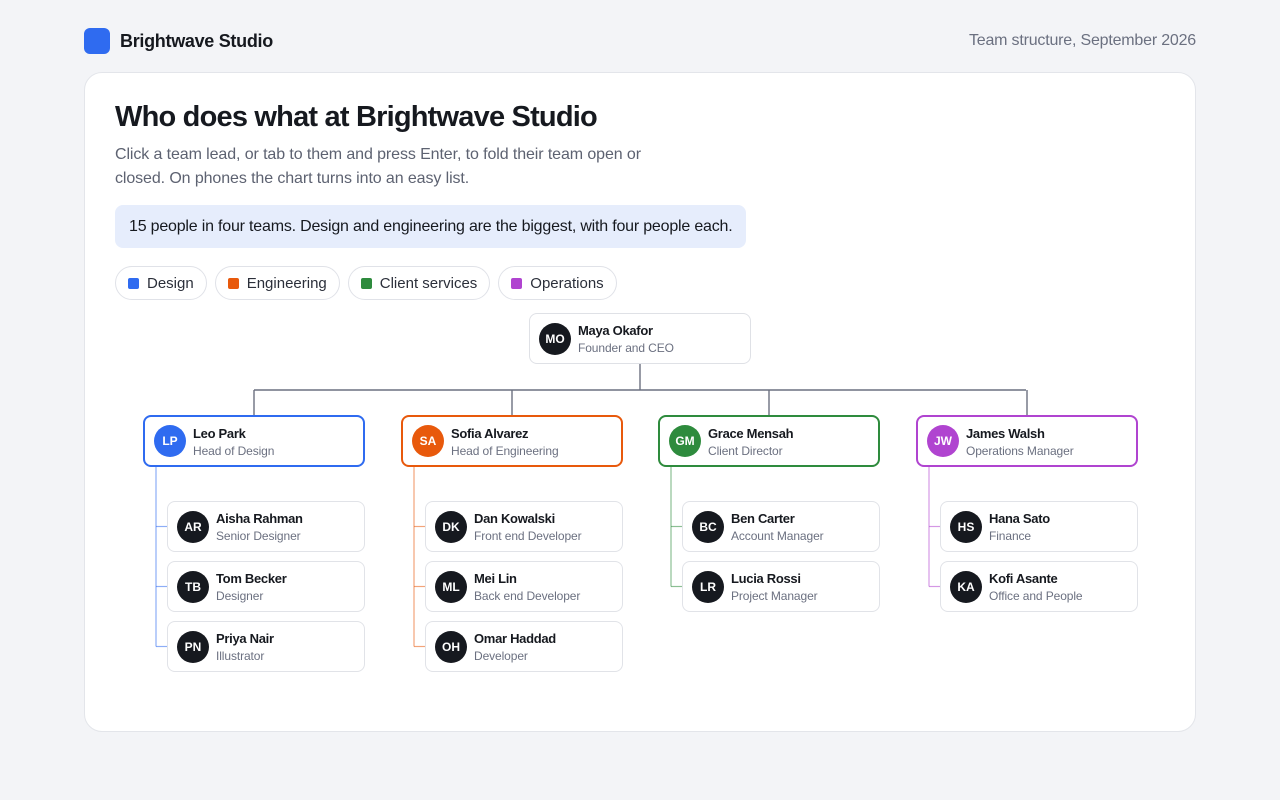 Image resolution: width=1280 pixels, height=800 pixels. Describe the element at coordinates (966, 527) in the screenshot. I see `avatar: HS` at that location.